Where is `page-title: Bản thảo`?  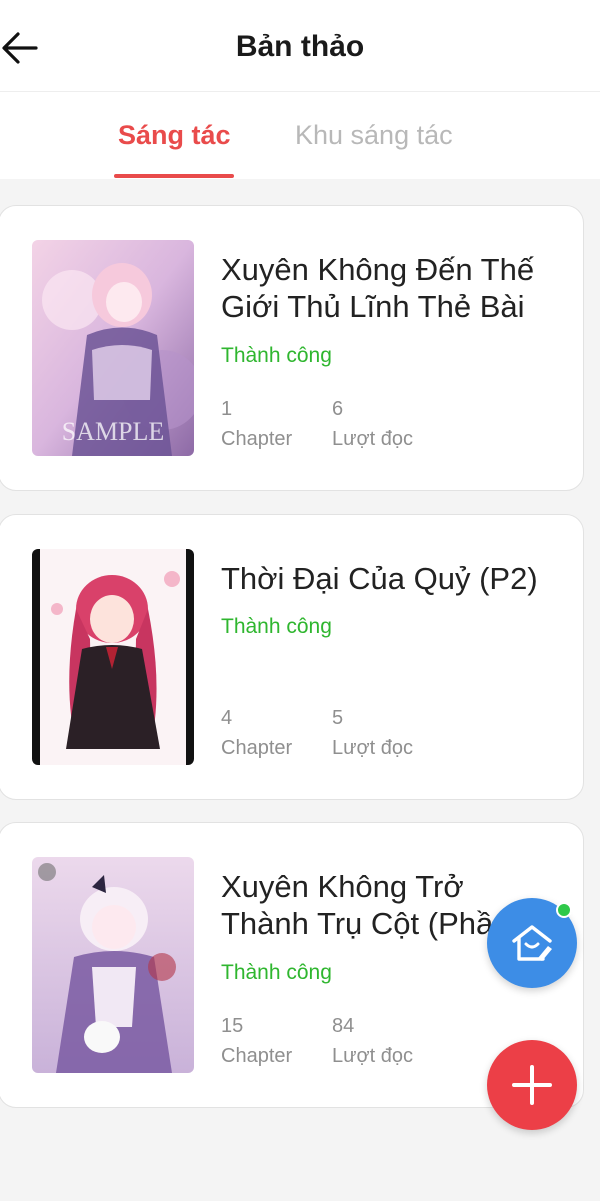
page-title: Bản thảo is located at coordinates (300, 46).